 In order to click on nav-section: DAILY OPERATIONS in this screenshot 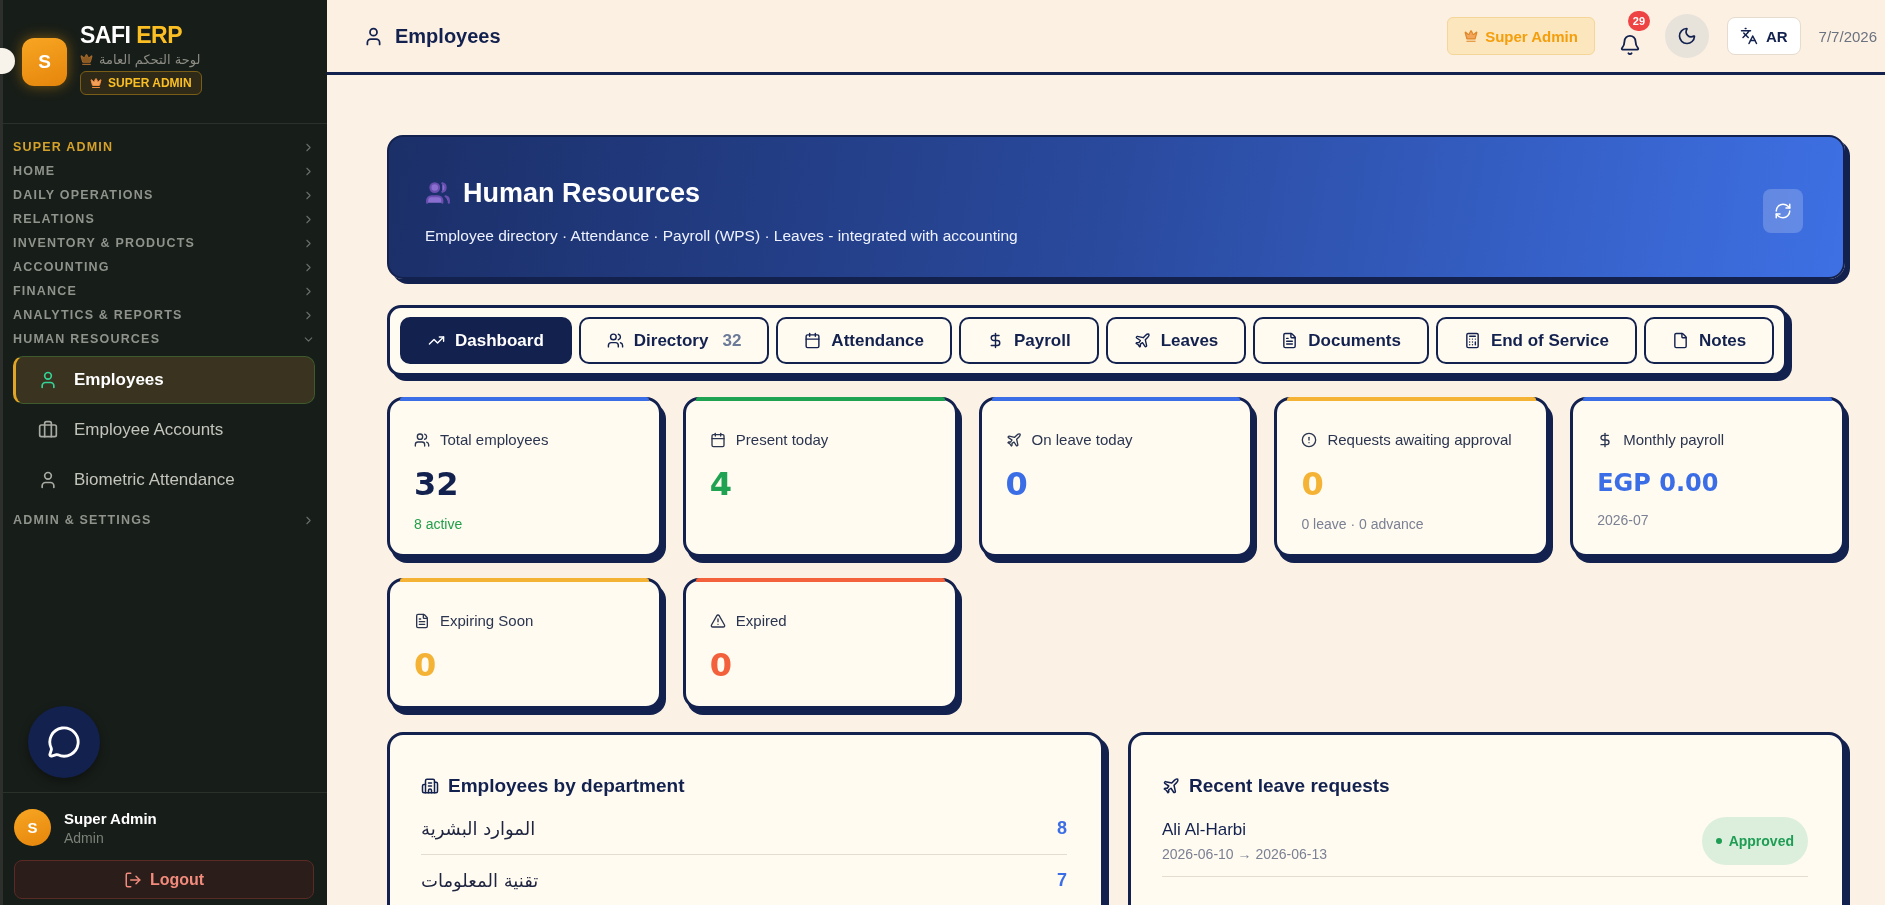, I will do `click(164, 195)`.